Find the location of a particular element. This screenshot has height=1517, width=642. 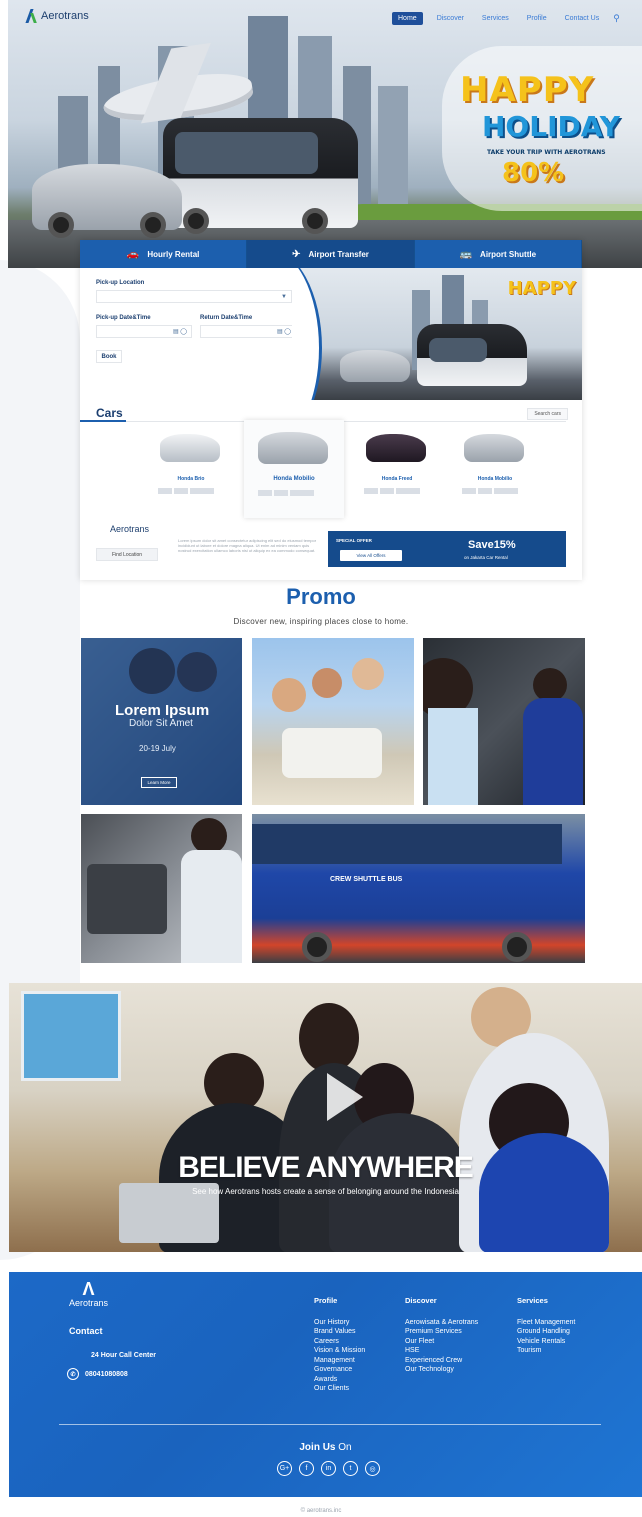

car-features is located at coordinates (392, 491).